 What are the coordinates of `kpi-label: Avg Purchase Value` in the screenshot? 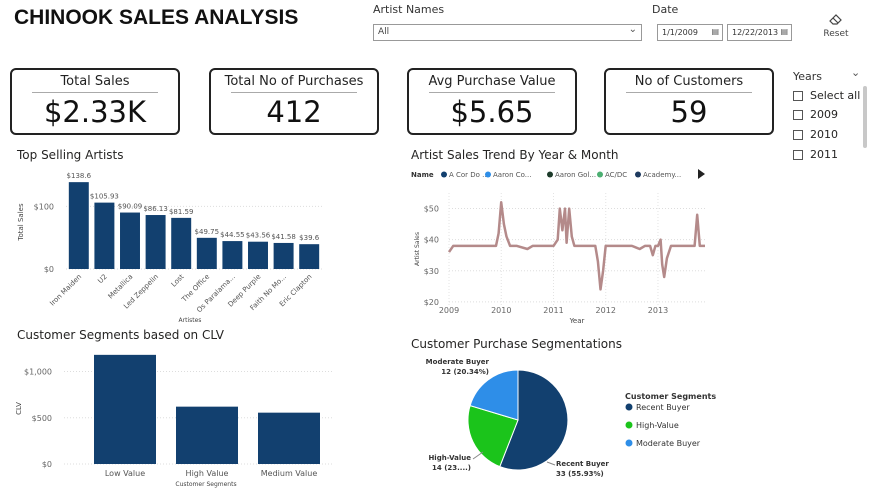 It's located at (492, 81).